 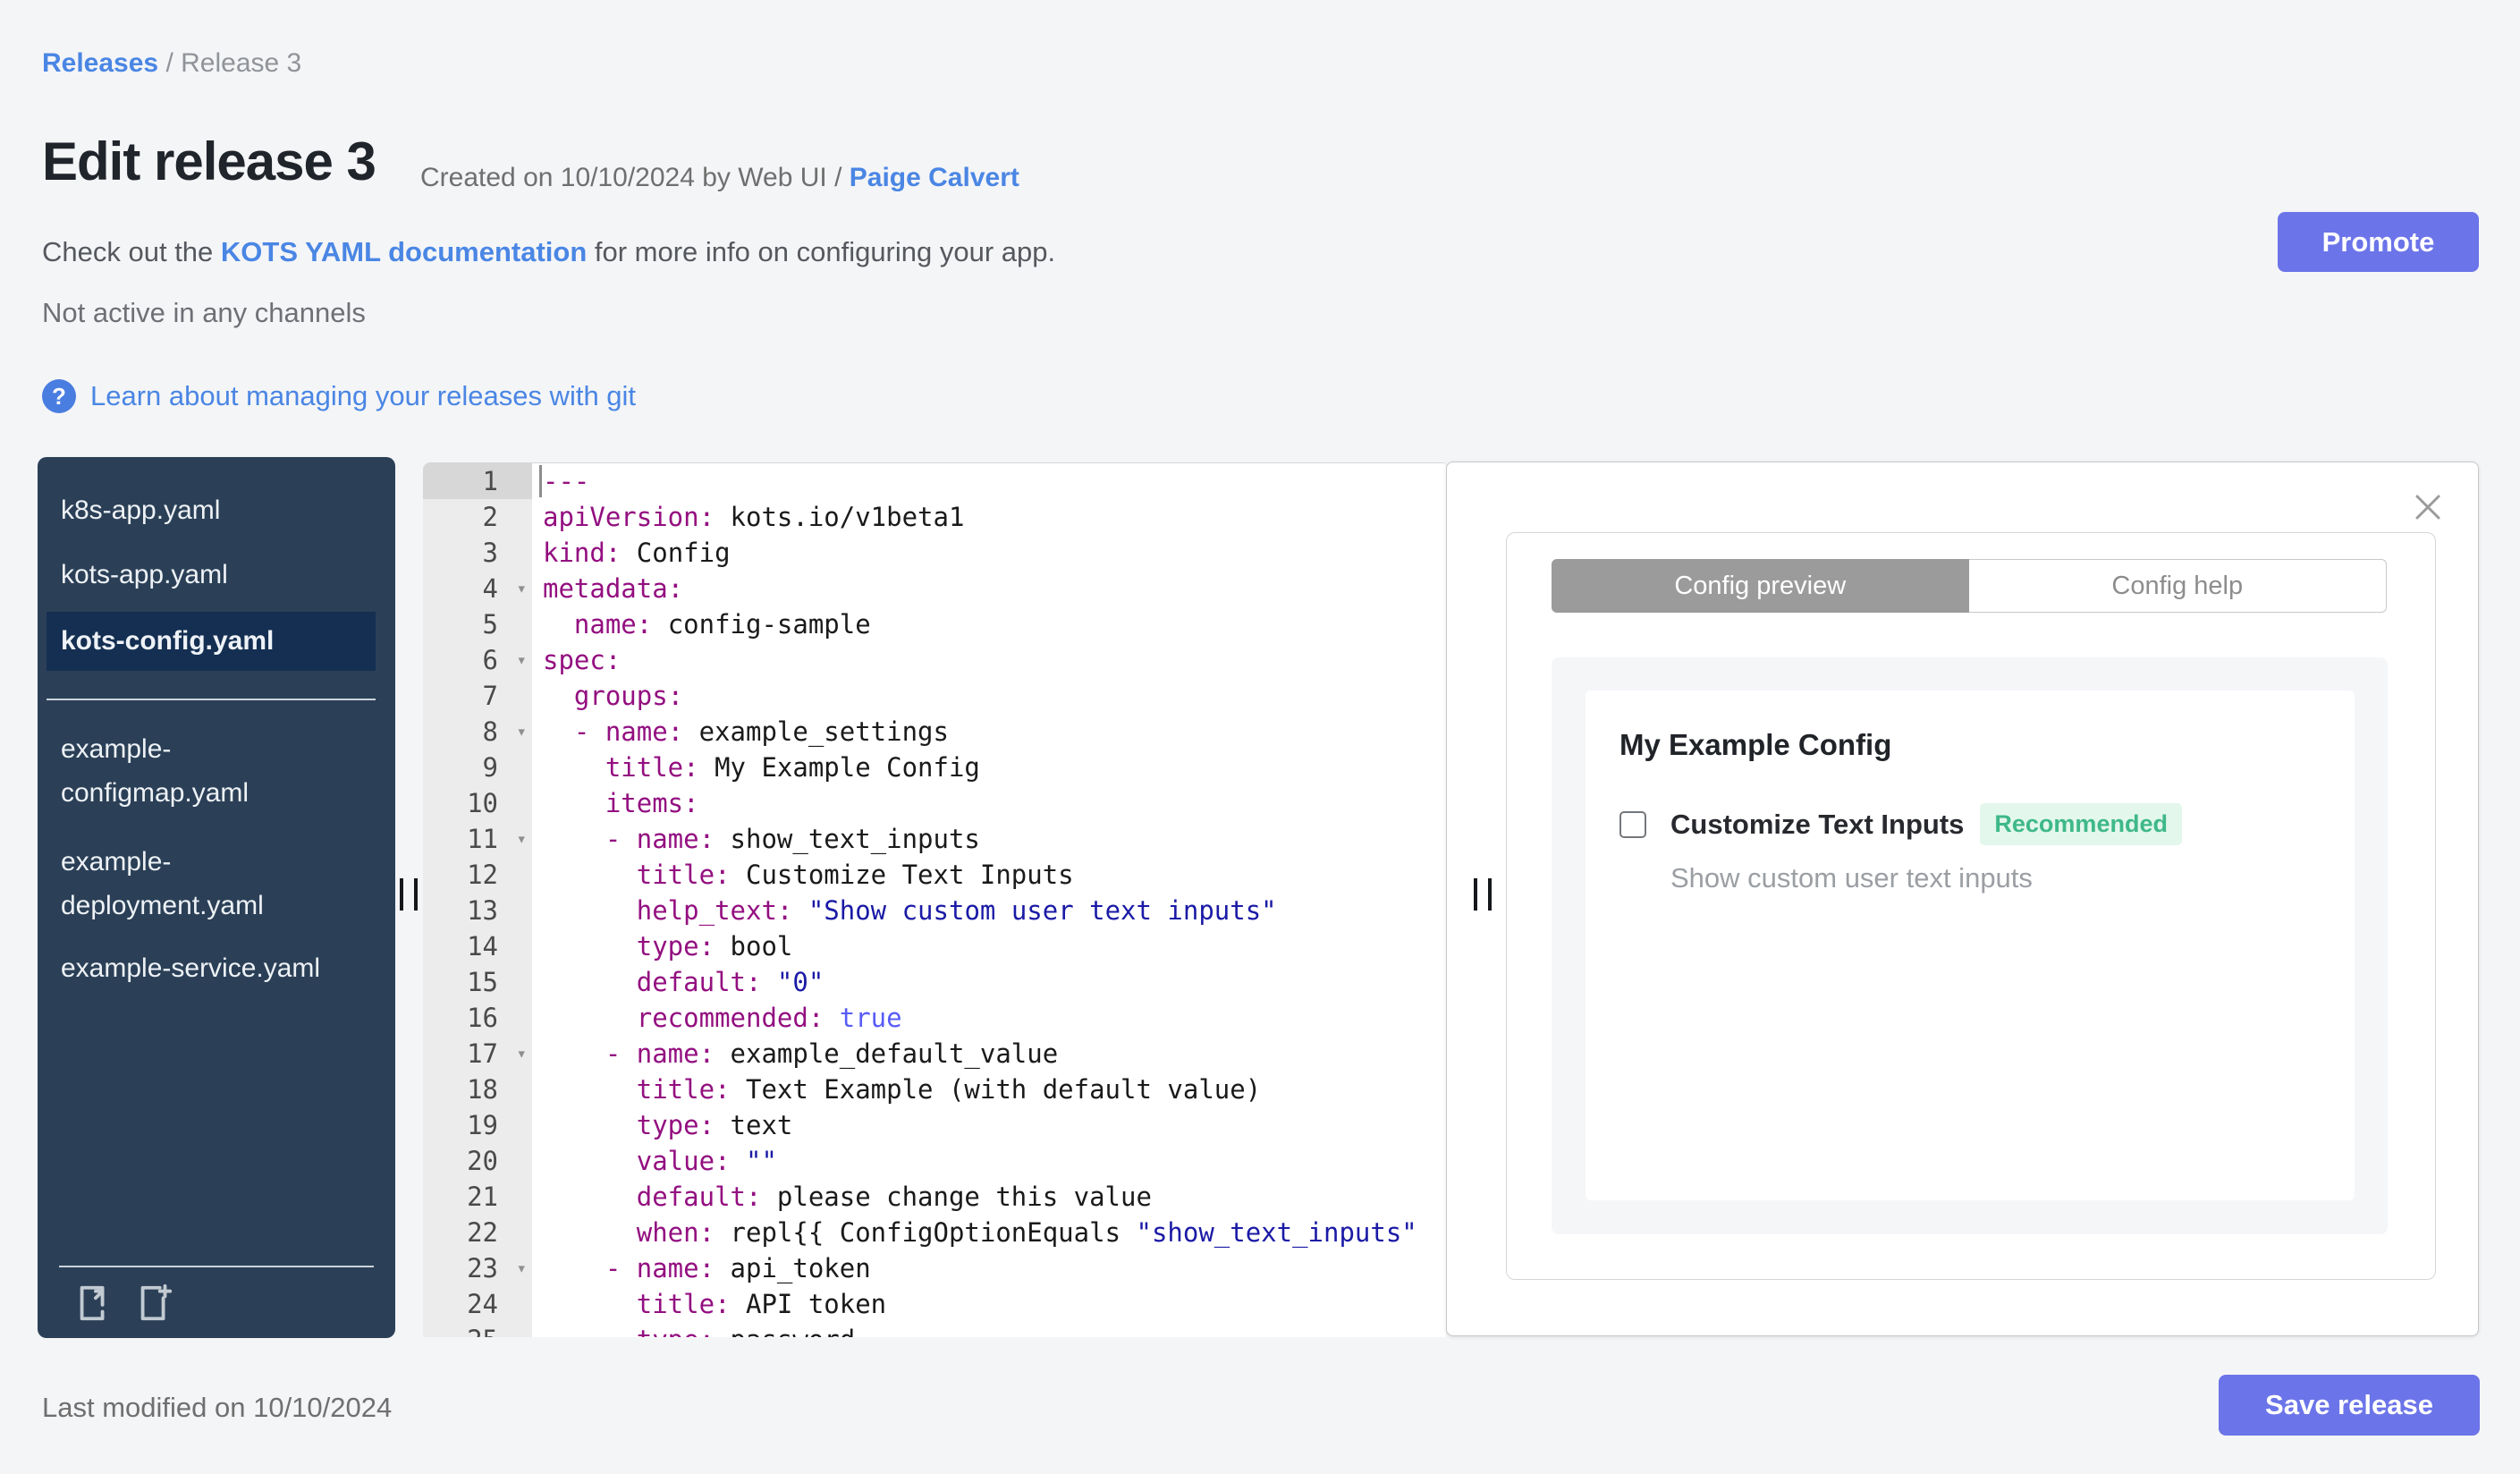 What do you see at coordinates (154, 1305) in the screenshot?
I see `new-file-icon` at bounding box center [154, 1305].